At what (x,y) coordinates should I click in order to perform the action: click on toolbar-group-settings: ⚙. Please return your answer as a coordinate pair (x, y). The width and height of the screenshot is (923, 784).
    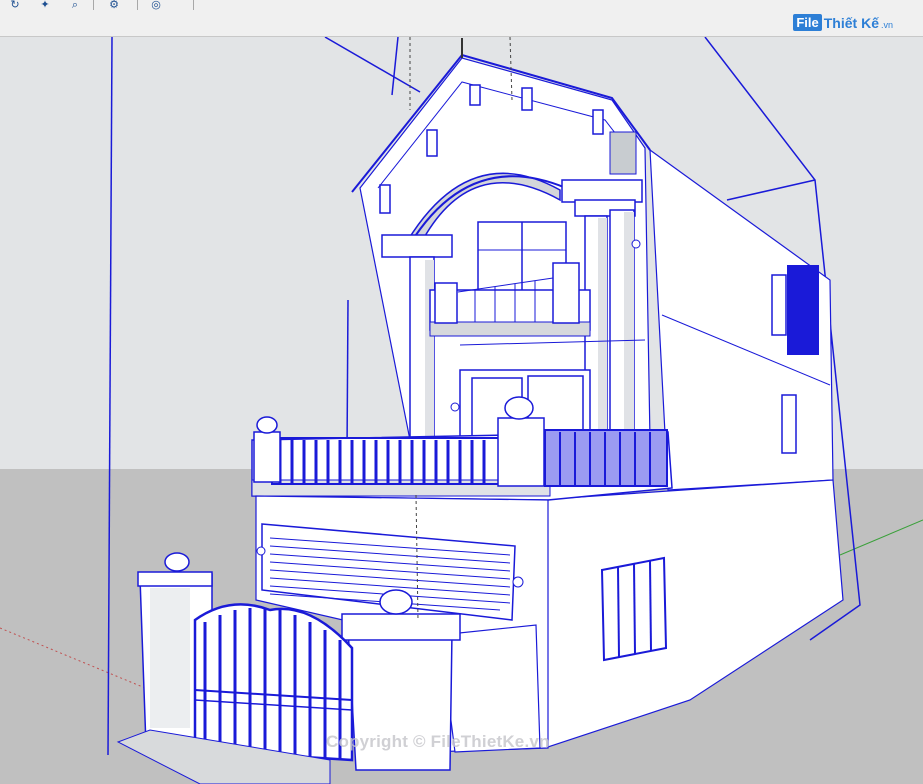
    Looking at the image, I should click on (114, 6).